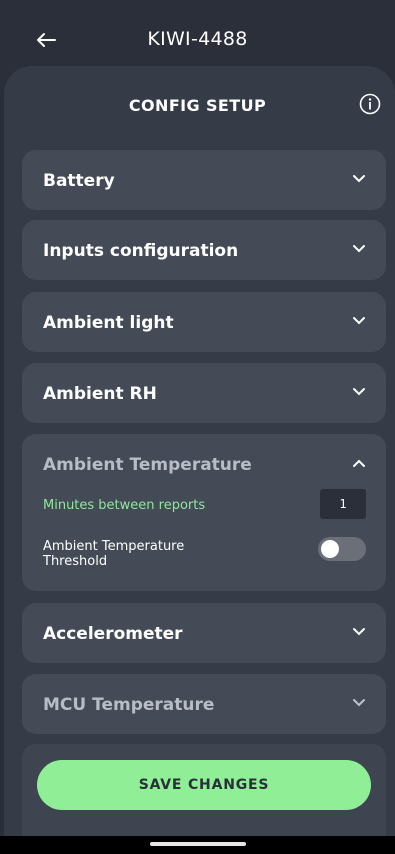  I want to click on section-label: Ambient RH, so click(100, 394).